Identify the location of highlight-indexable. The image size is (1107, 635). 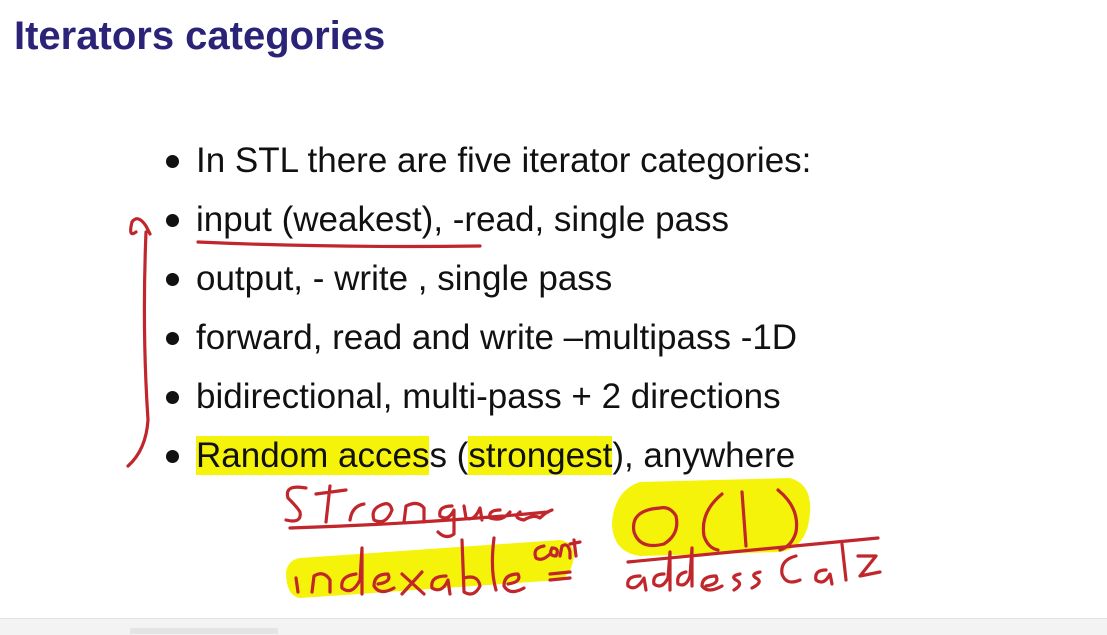
(430, 569).